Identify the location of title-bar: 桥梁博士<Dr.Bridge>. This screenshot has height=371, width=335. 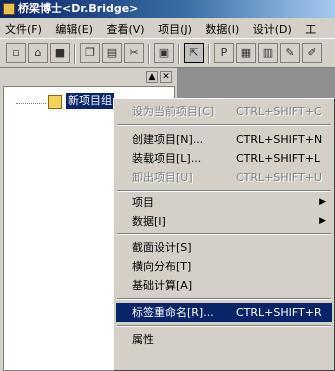
(167, 9).